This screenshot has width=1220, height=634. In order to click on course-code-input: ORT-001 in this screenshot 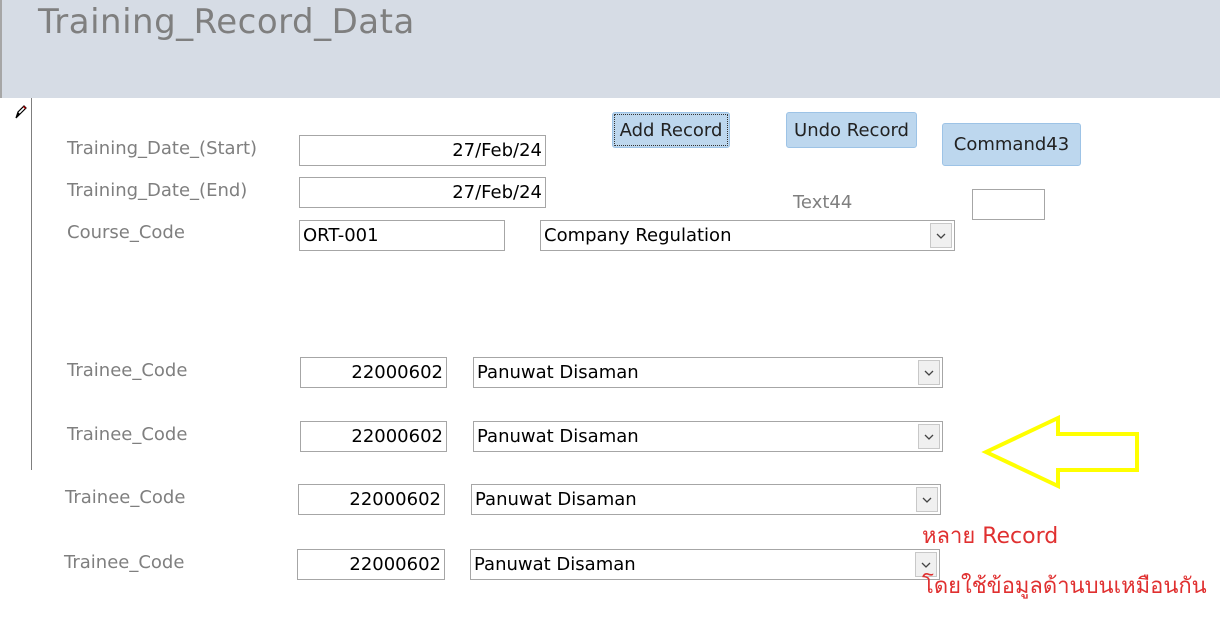, I will do `click(402, 235)`.